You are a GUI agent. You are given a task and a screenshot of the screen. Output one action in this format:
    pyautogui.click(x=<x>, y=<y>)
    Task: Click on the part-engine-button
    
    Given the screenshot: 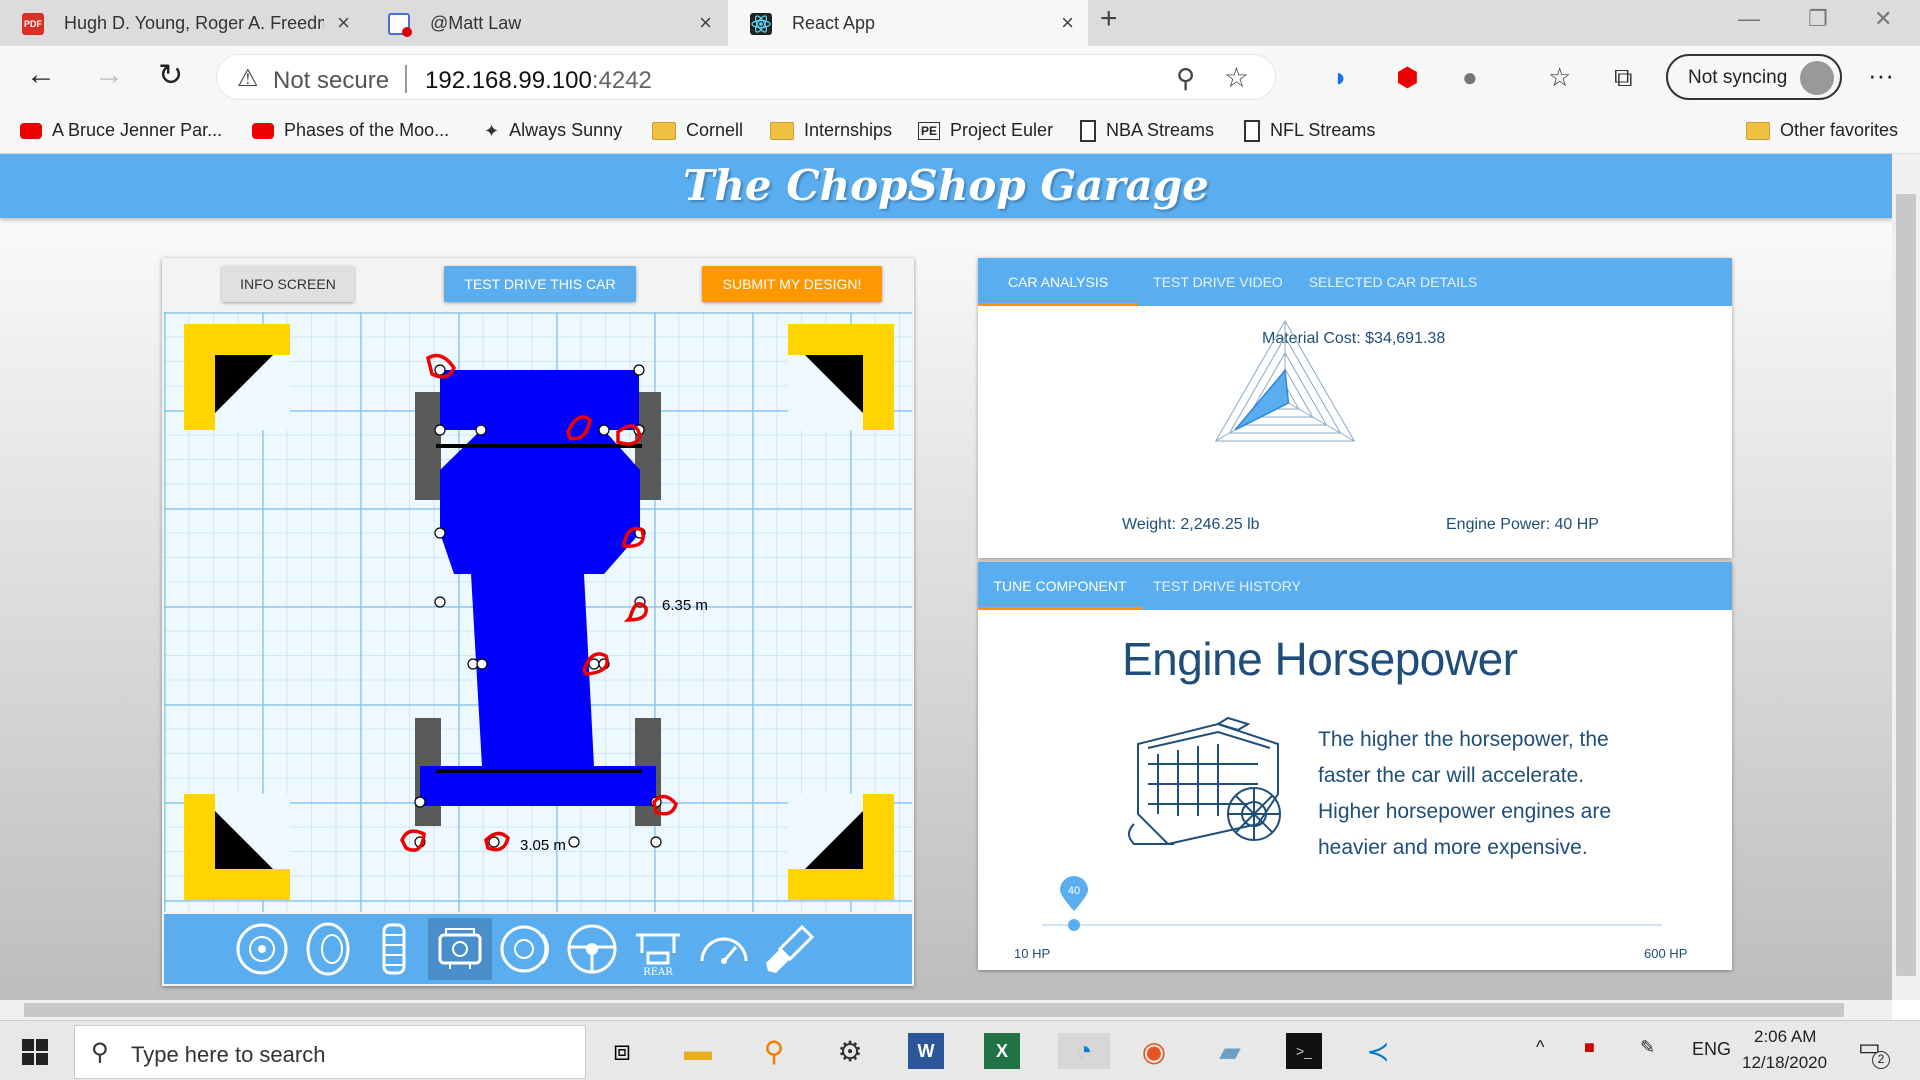 What is the action you would take?
    pyautogui.click(x=460, y=949)
    